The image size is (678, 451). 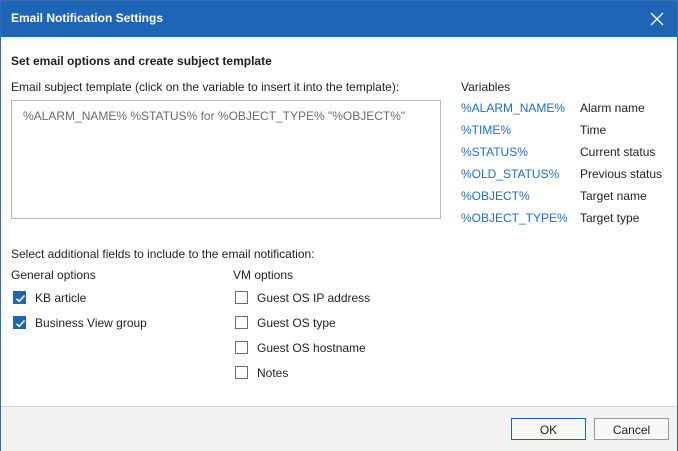 I want to click on kb-article-checkbox, so click(x=19, y=297).